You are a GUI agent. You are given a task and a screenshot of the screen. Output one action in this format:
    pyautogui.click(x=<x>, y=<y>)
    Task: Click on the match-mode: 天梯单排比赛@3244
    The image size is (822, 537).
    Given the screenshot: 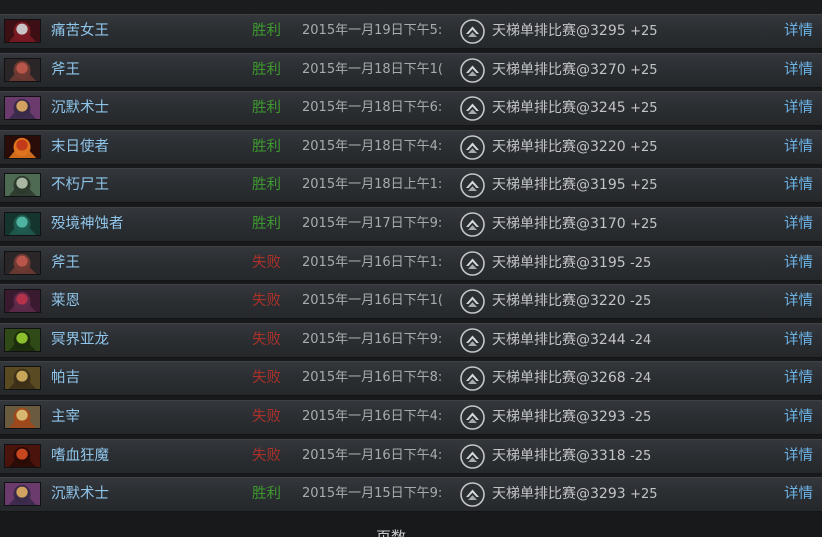 What is the action you would take?
    pyautogui.click(x=559, y=339)
    